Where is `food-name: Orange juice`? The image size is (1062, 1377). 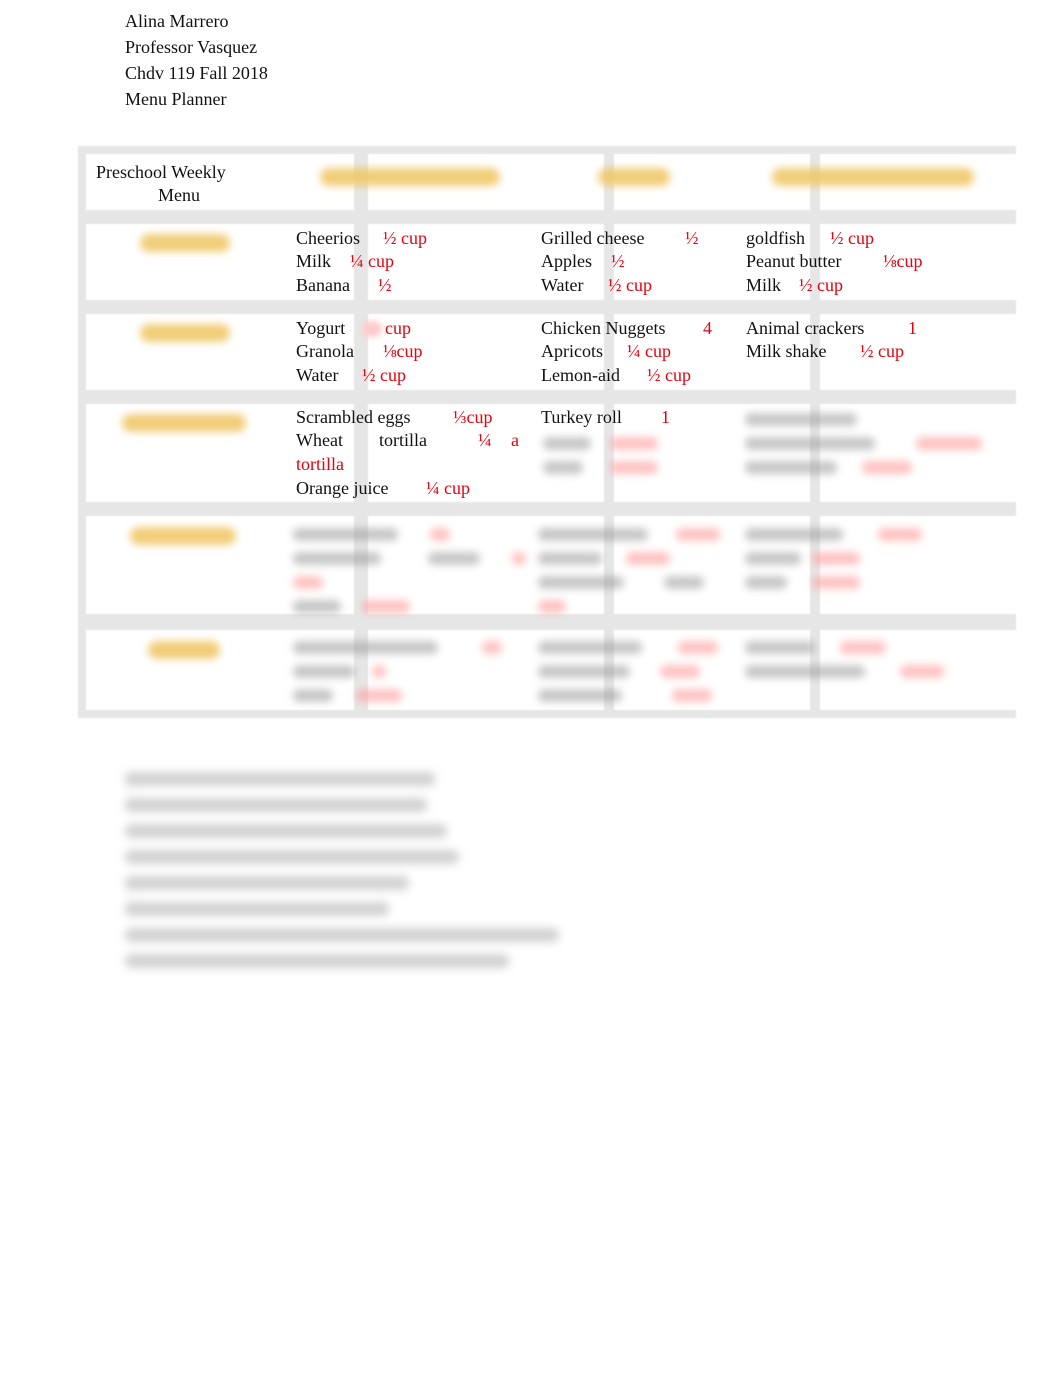
food-name: Orange juice is located at coordinates (342, 487).